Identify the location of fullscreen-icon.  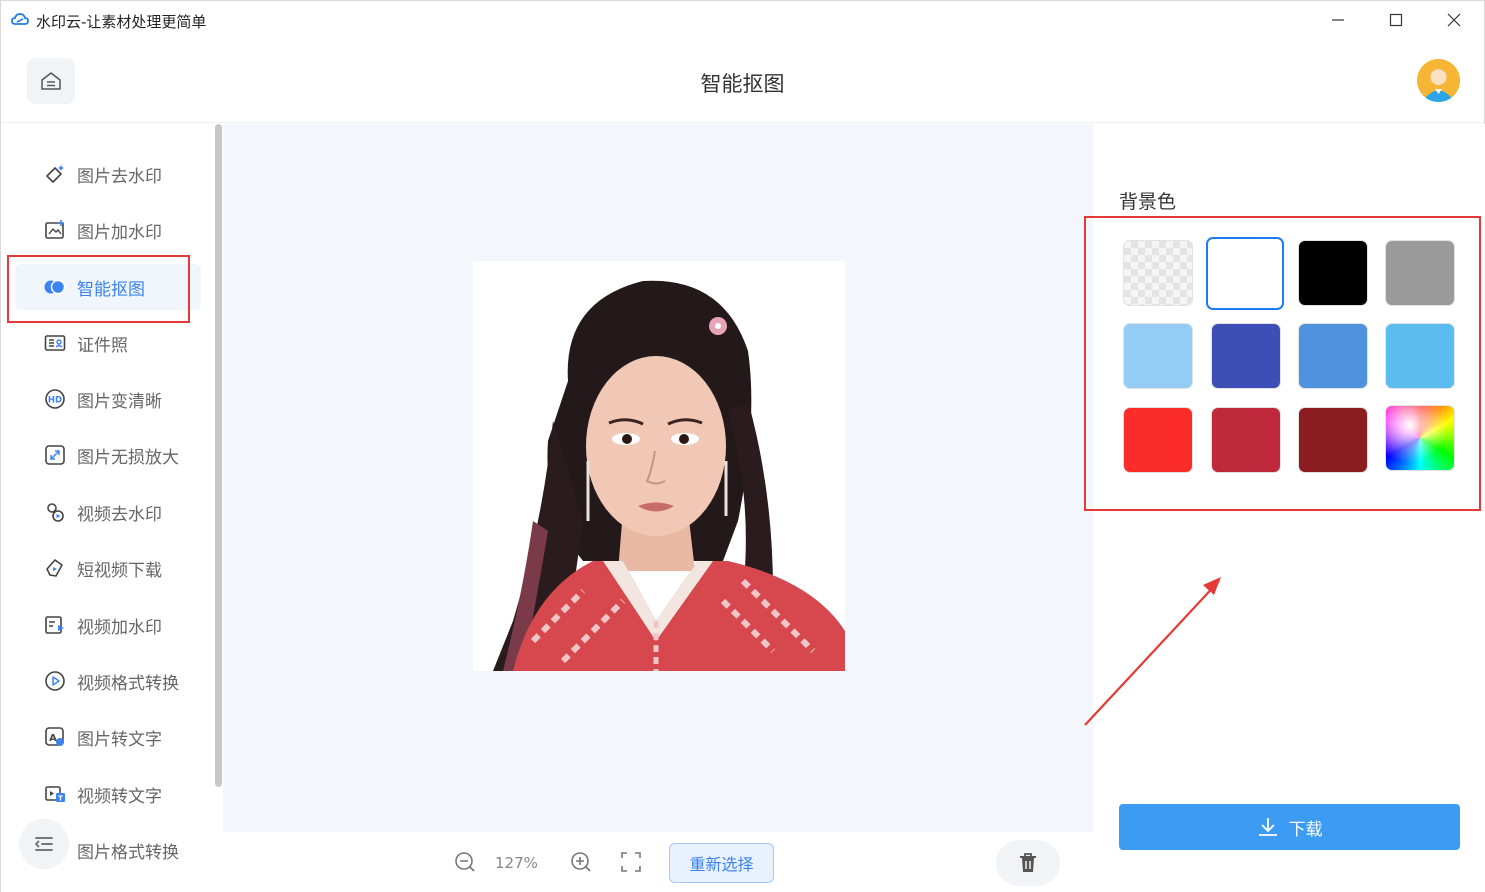
(631, 862).